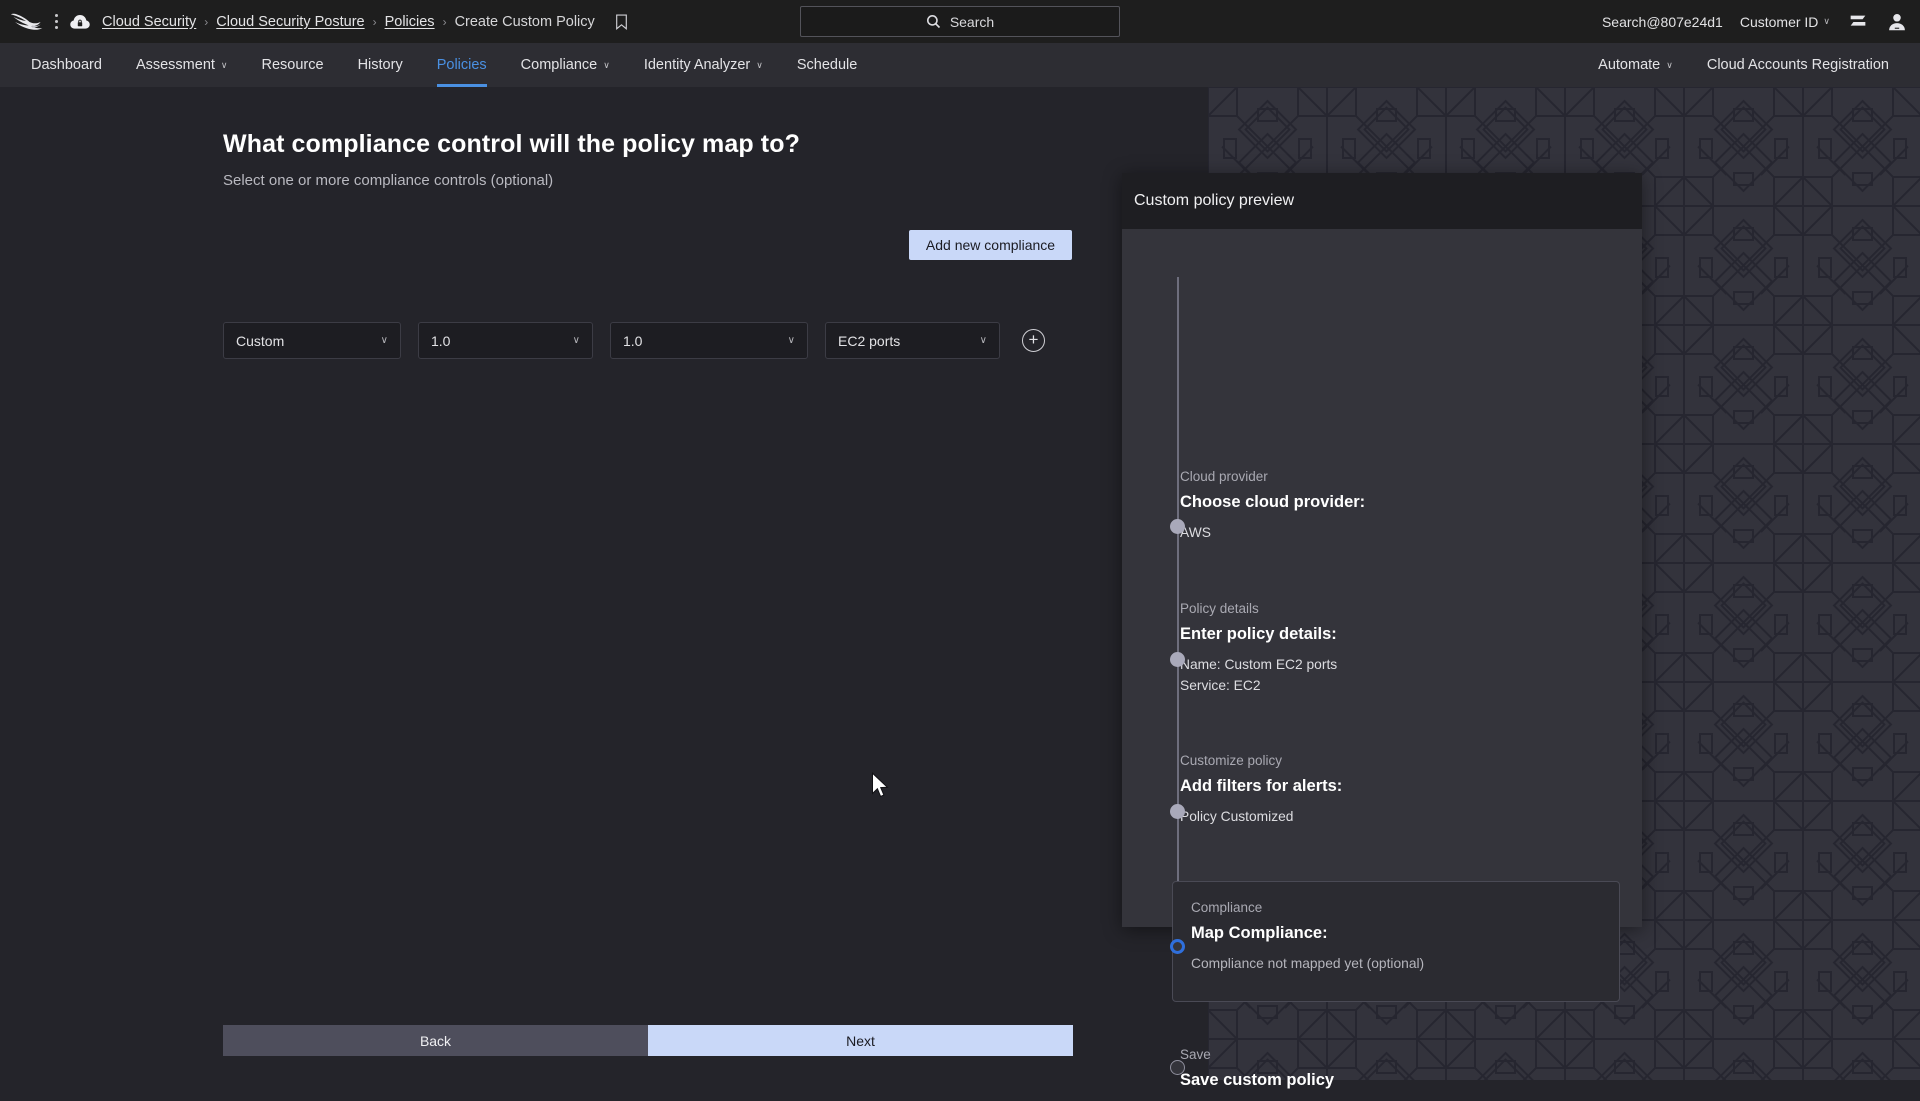 This screenshot has height=1101, width=1920. What do you see at coordinates (972, 21) in the screenshot?
I see `search-placeholder: Search` at bounding box center [972, 21].